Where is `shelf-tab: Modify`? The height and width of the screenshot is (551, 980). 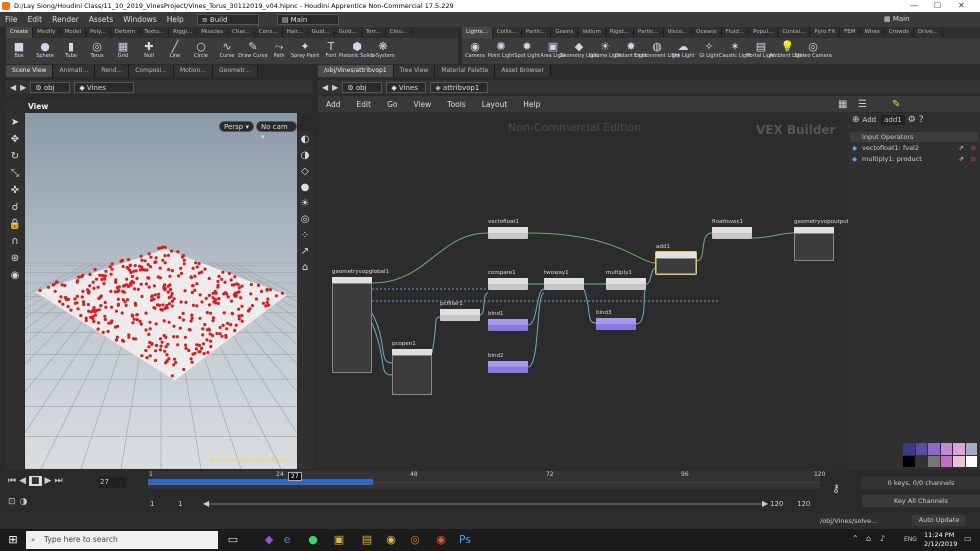
shelf-tab: Modify is located at coordinates (47, 32).